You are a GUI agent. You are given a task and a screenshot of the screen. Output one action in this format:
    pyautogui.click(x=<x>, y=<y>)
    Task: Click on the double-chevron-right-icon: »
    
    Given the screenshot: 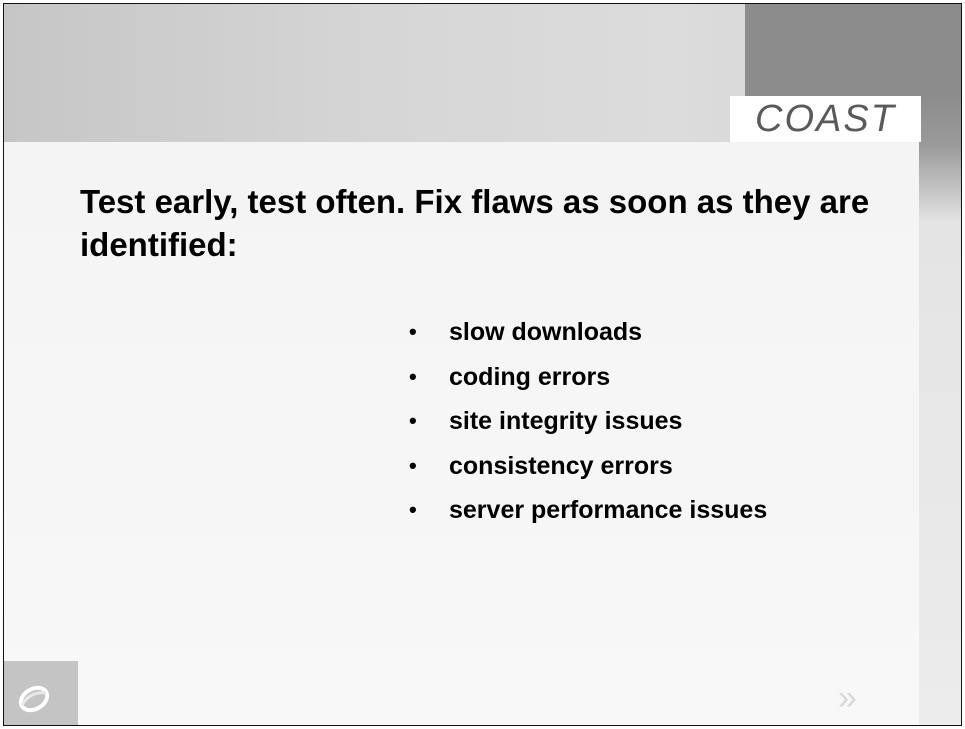 What is the action you would take?
    pyautogui.click(x=847, y=698)
    